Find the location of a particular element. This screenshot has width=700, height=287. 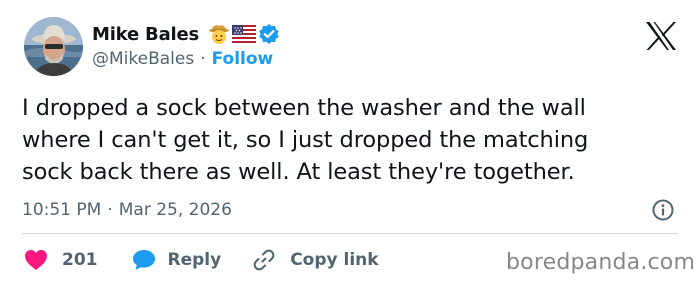

copy-link-label: Copy link is located at coordinates (334, 260).